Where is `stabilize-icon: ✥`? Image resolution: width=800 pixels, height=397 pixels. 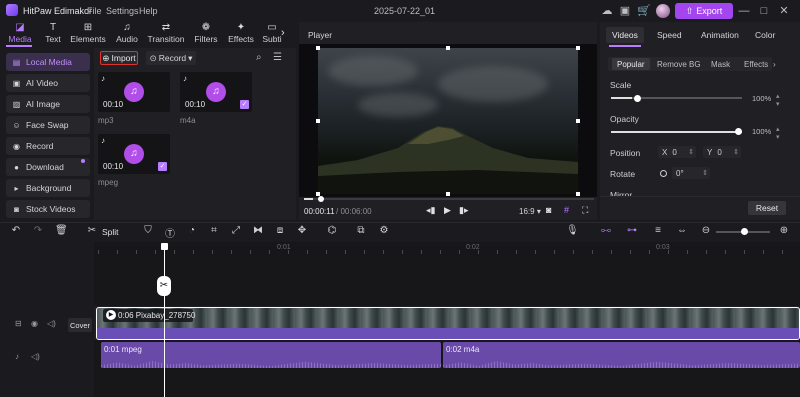 stabilize-icon: ✥ is located at coordinates (302, 230).